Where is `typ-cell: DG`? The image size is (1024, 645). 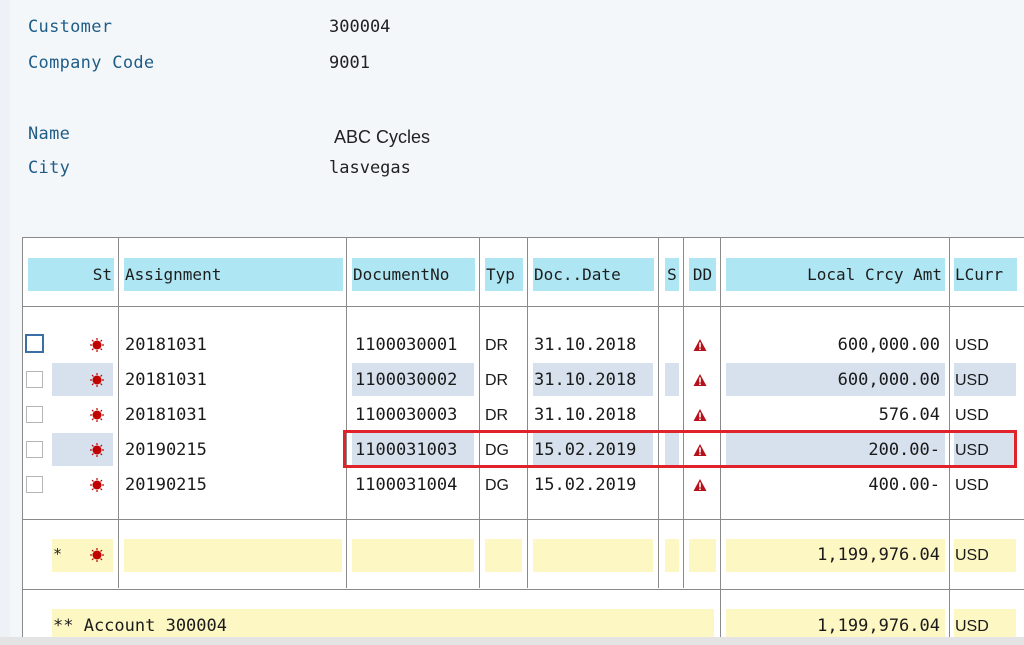 typ-cell: DG is located at coordinates (497, 485).